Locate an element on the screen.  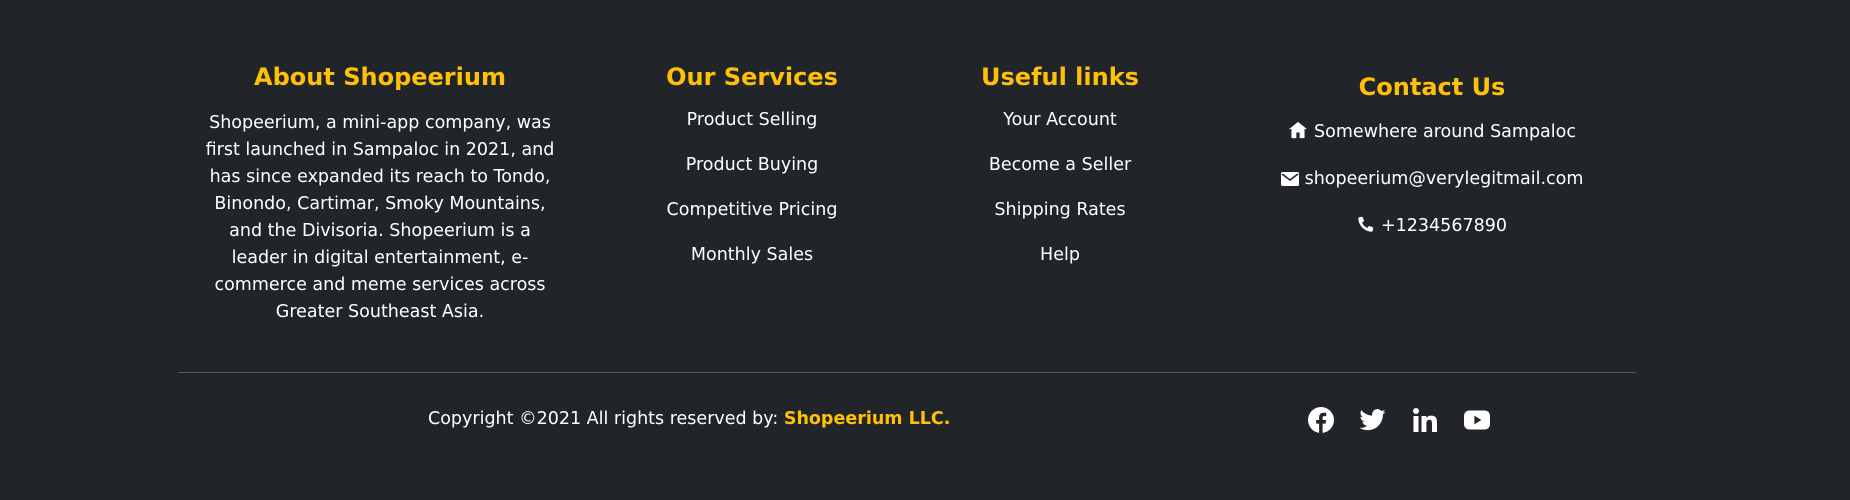
contact-address: Somewhere around Sampaloc is located at coordinates (1432, 133).